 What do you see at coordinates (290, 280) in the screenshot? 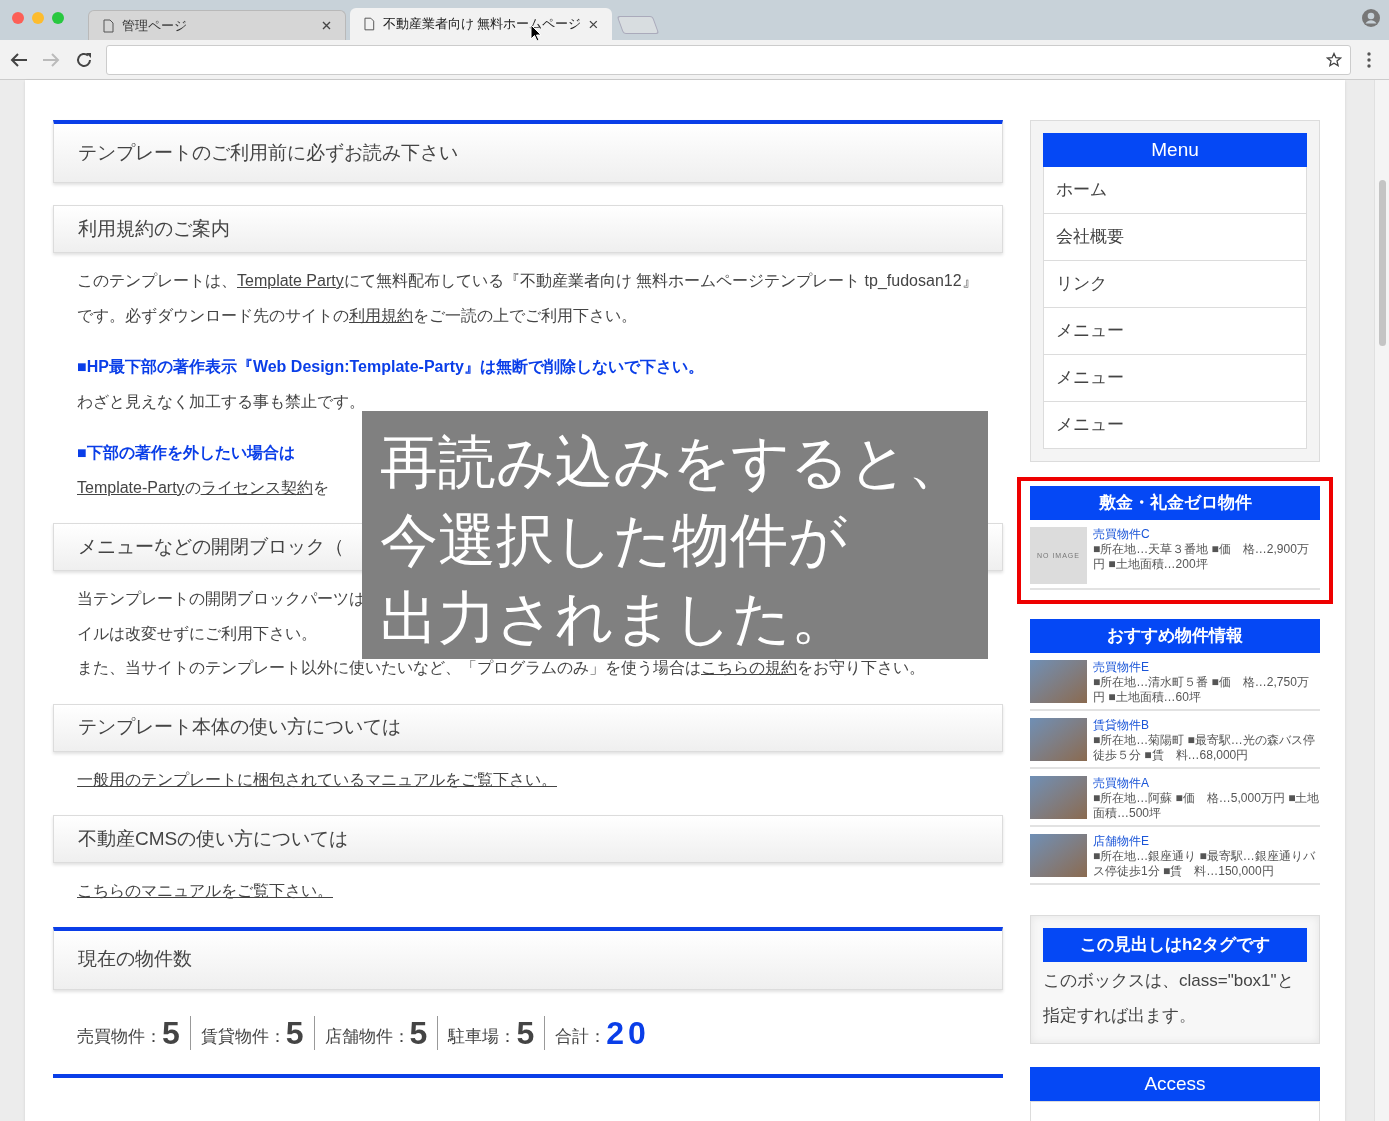
I see `text-link: Template Party` at bounding box center [290, 280].